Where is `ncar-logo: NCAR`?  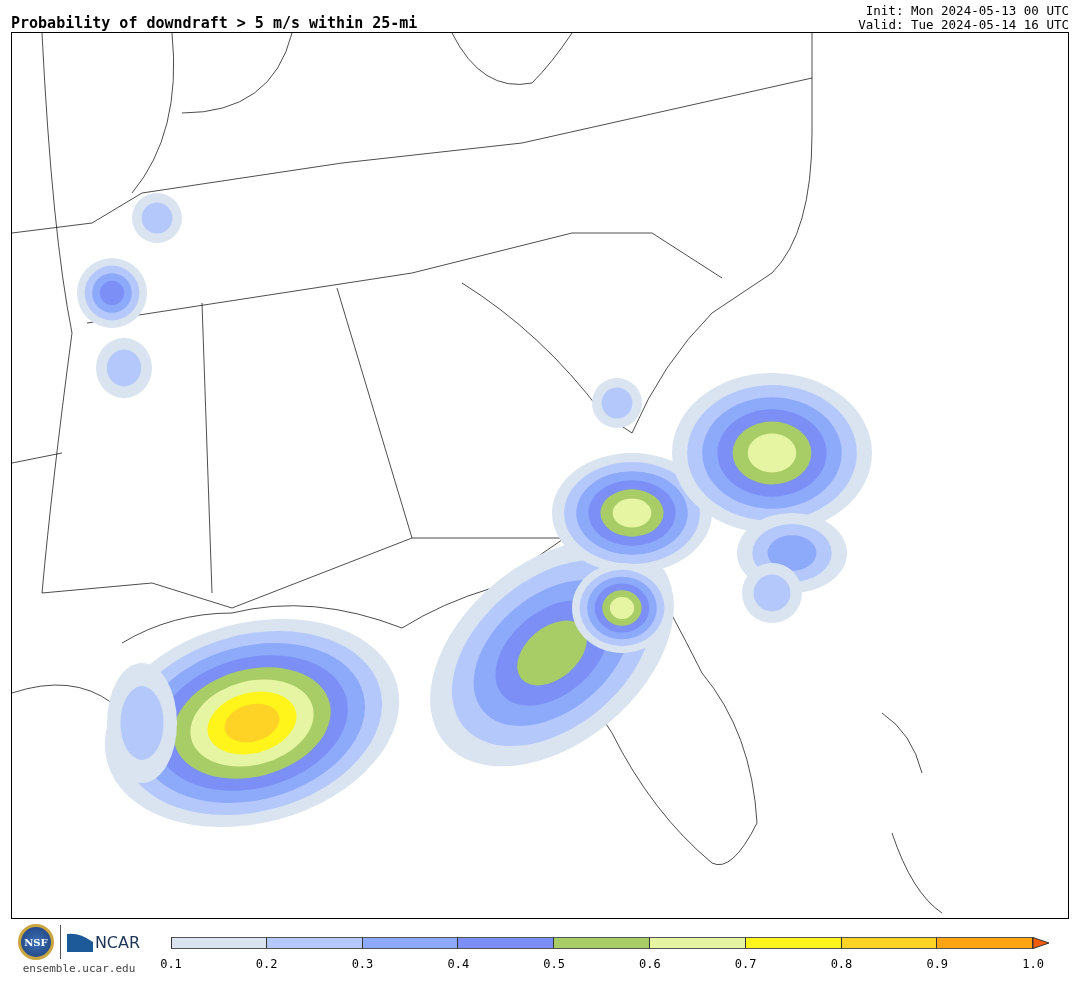
ncar-logo: NCAR is located at coordinates (103, 942).